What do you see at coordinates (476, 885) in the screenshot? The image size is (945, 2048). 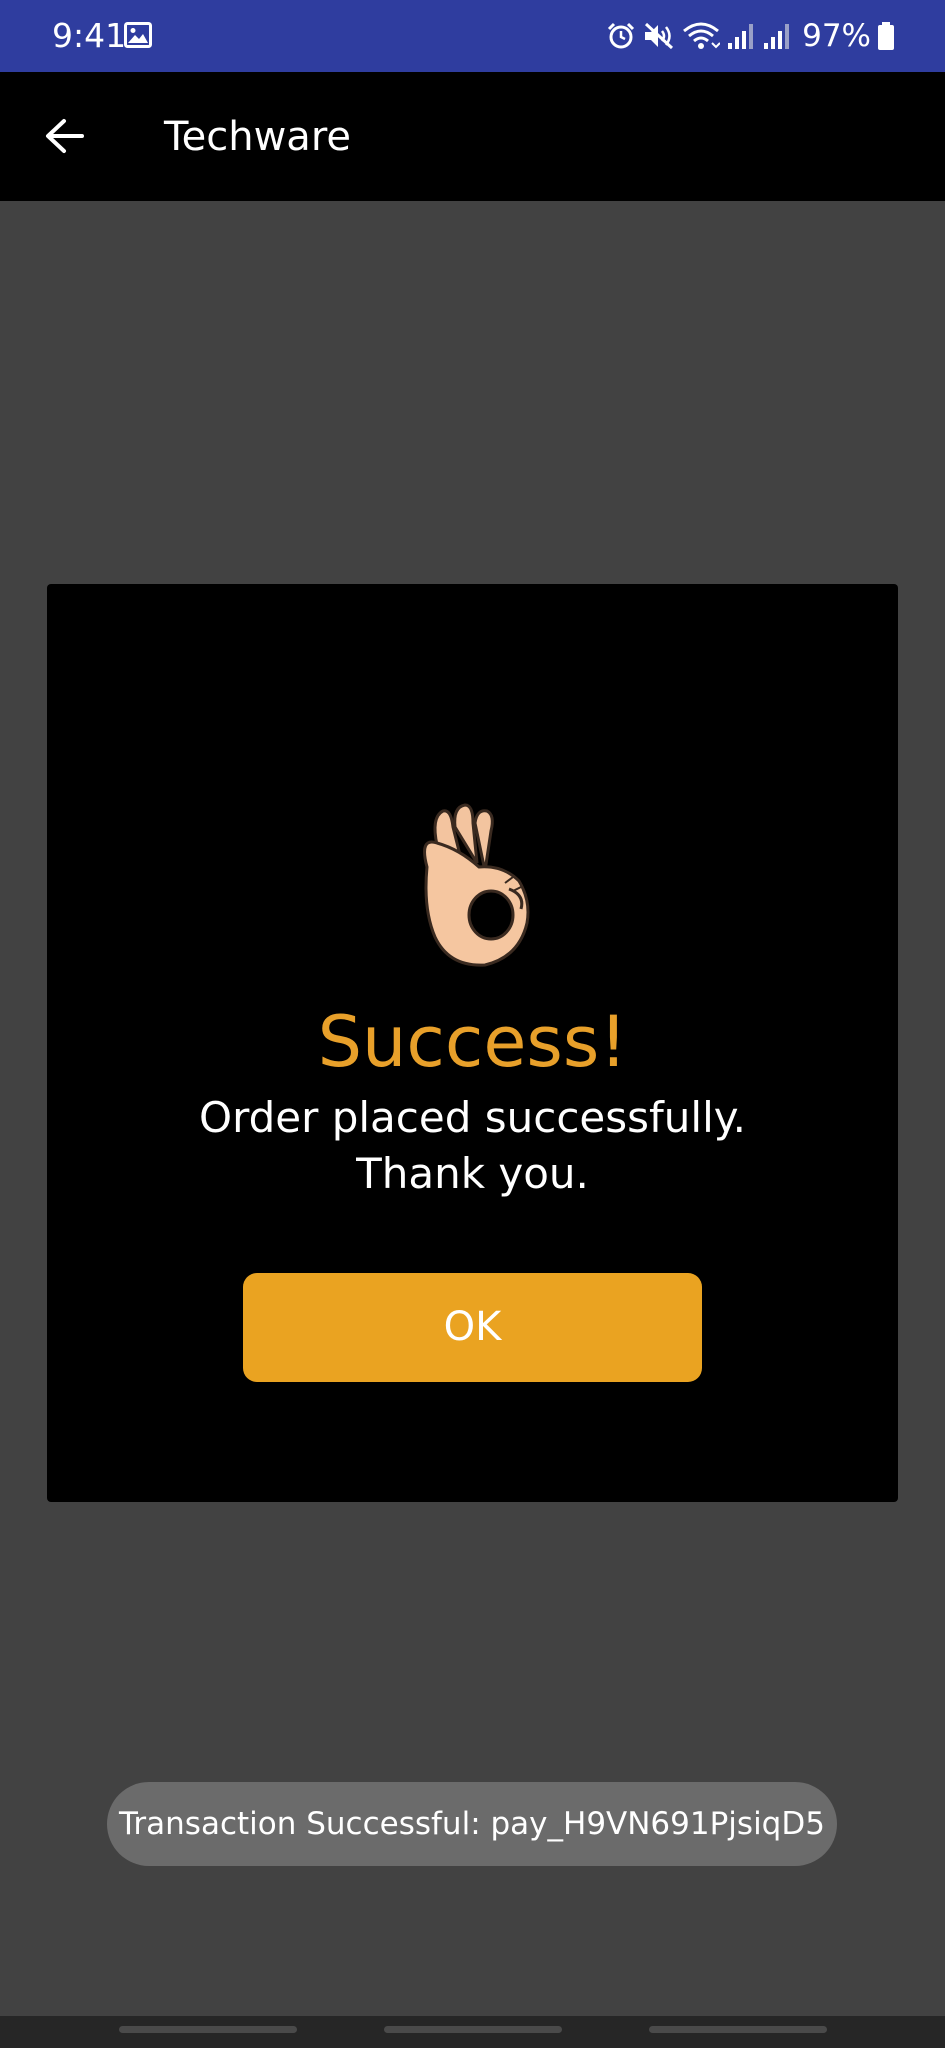 I see `ok-hand-icon` at bounding box center [476, 885].